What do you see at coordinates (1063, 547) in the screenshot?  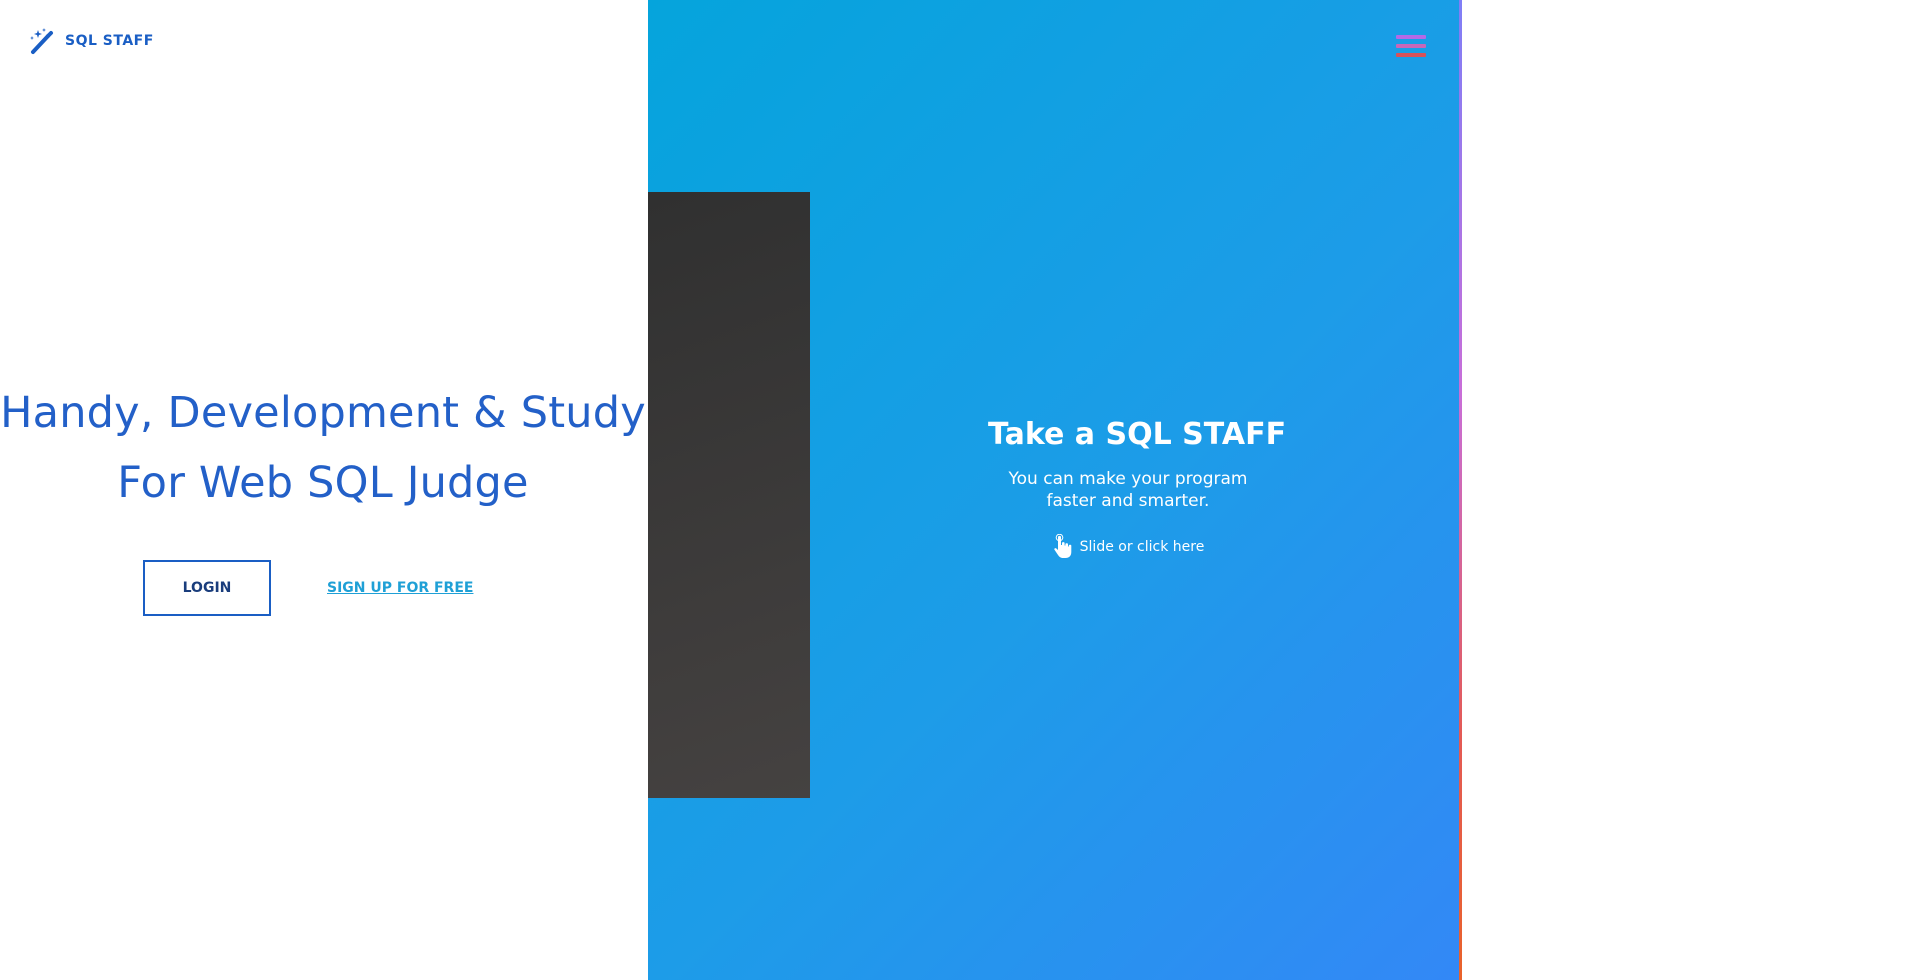 I see `hand-pointer-icon` at bounding box center [1063, 547].